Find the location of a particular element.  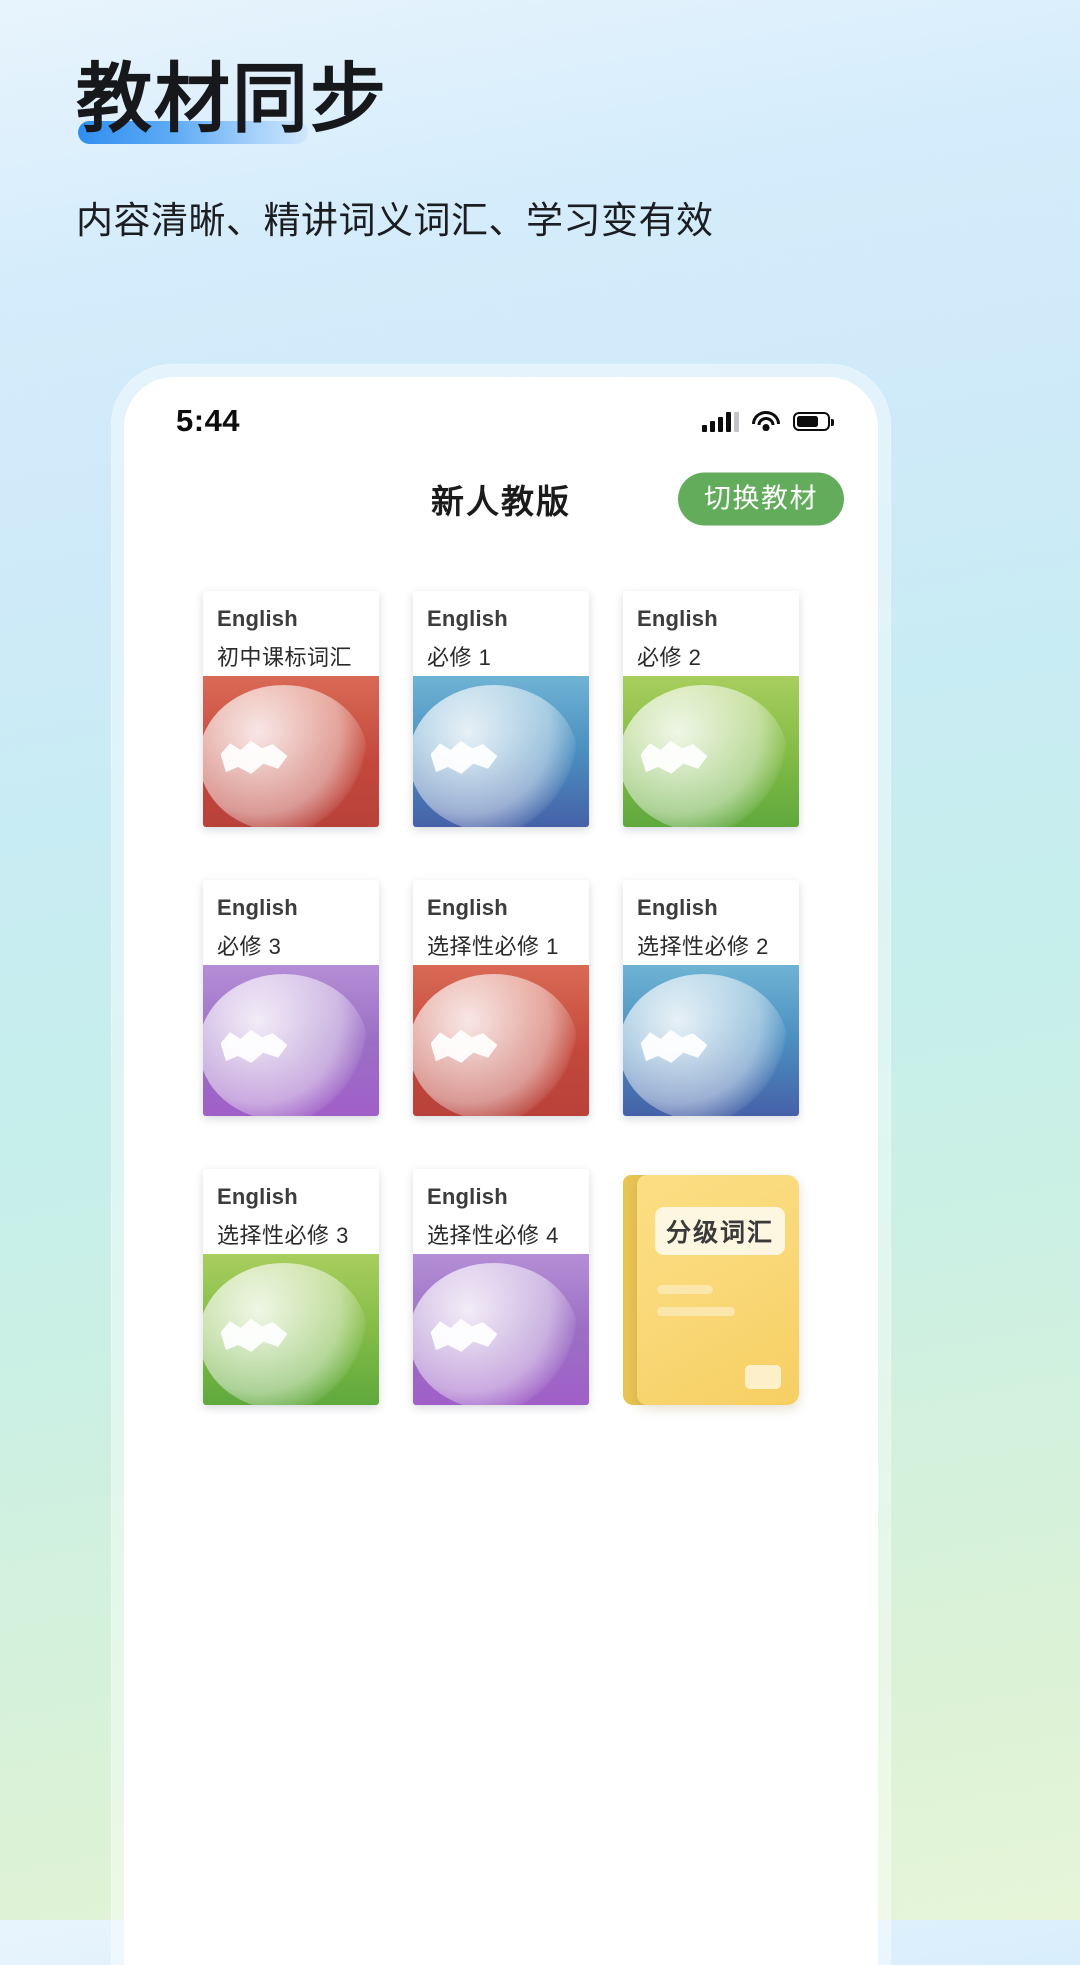

graded-vocabulary-card: 分级词汇 is located at coordinates (711, 1287).